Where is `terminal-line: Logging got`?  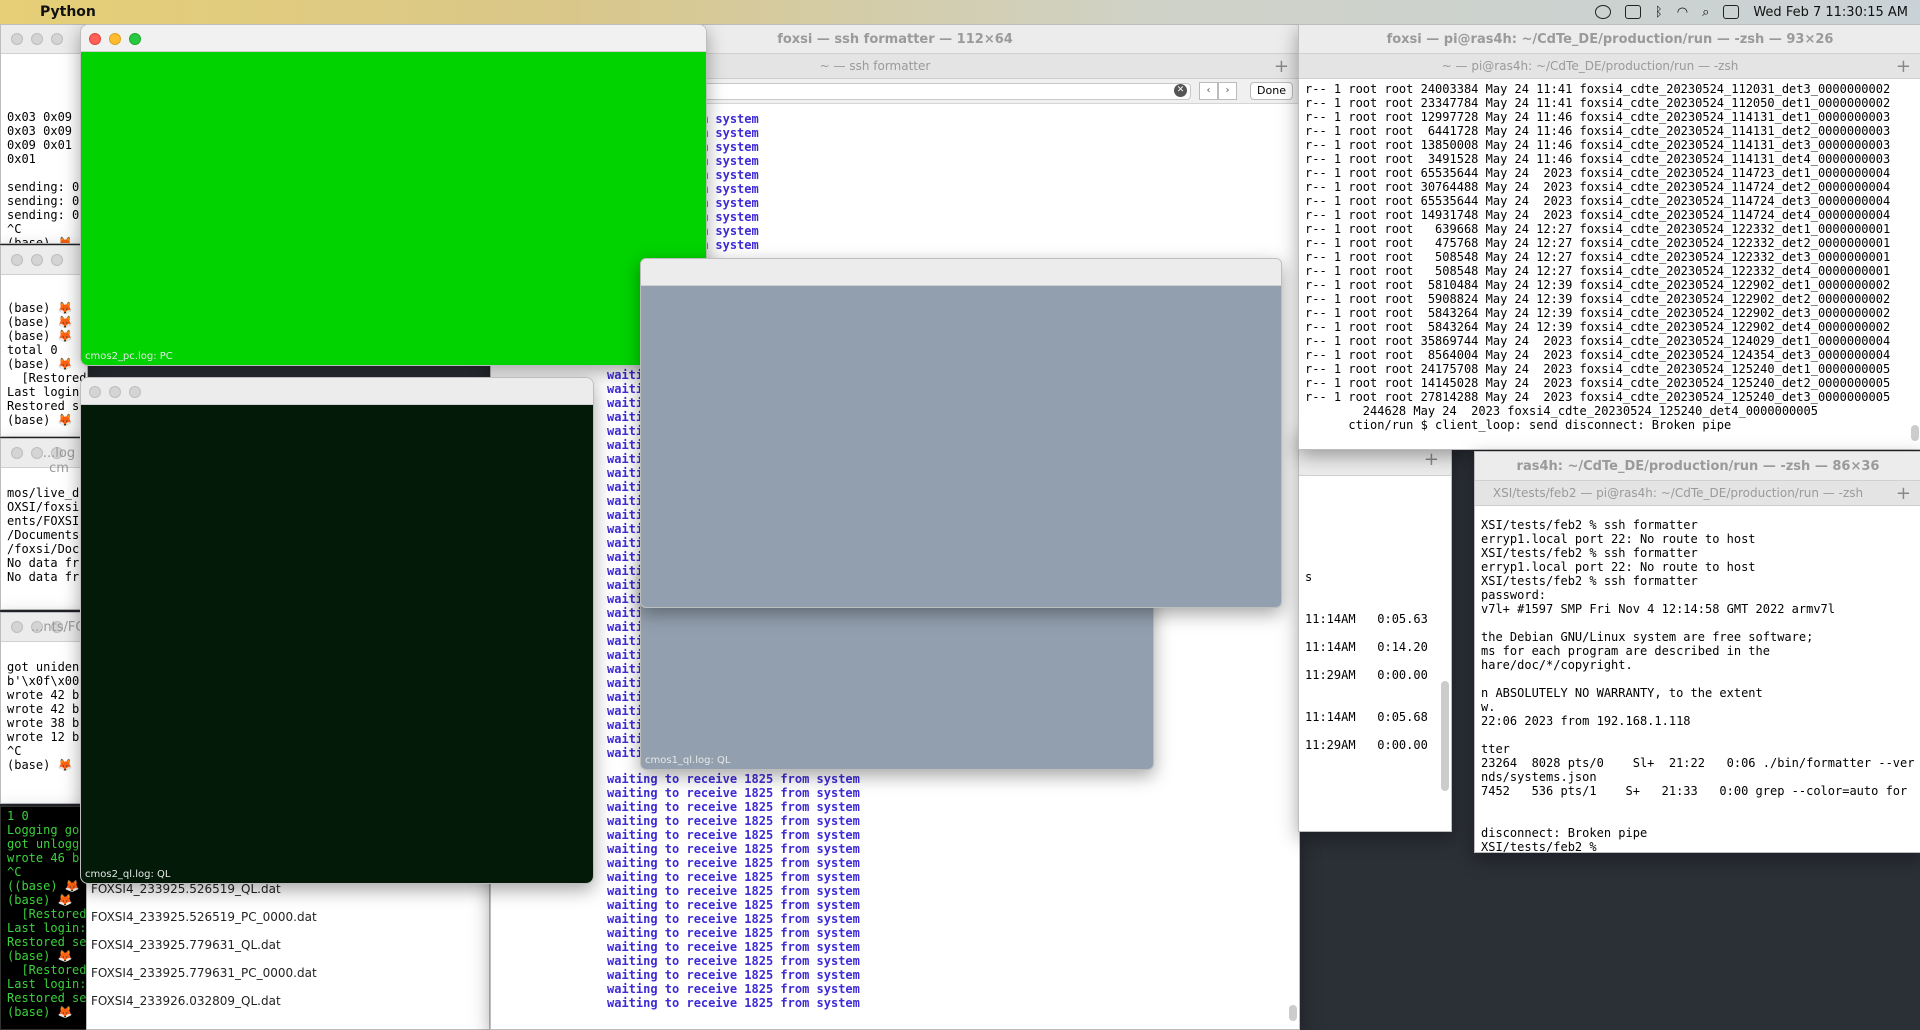 terminal-line: Logging got is located at coordinates (47, 830).